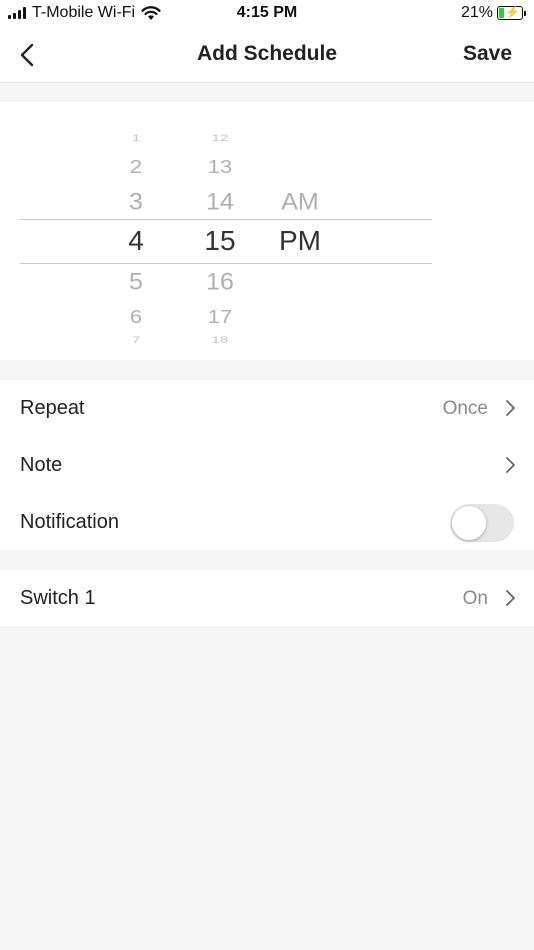 The image size is (534, 950). What do you see at coordinates (220, 241) in the screenshot?
I see `minute-option-selected: 15` at bounding box center [220, 241].